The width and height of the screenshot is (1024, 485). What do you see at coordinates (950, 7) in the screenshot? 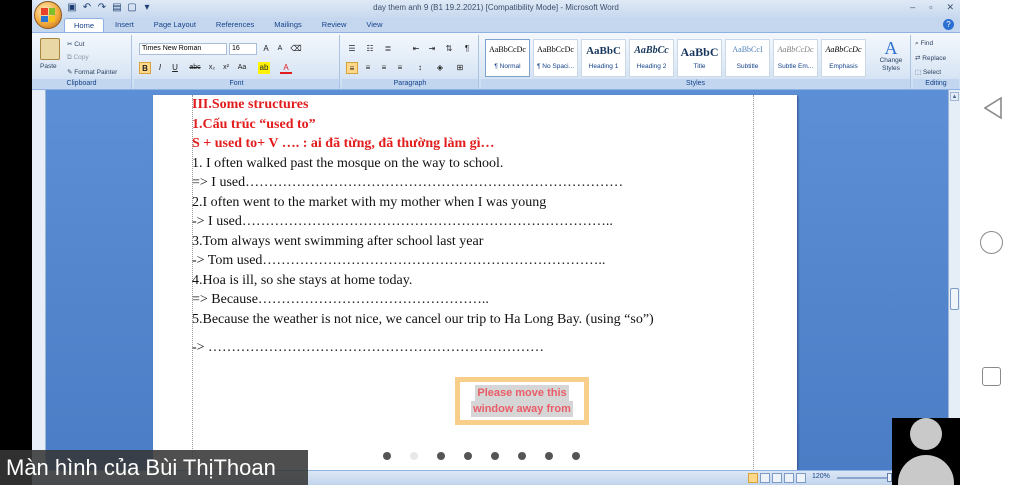
I see `close-button: ✕` at bounding box center [950, 7].